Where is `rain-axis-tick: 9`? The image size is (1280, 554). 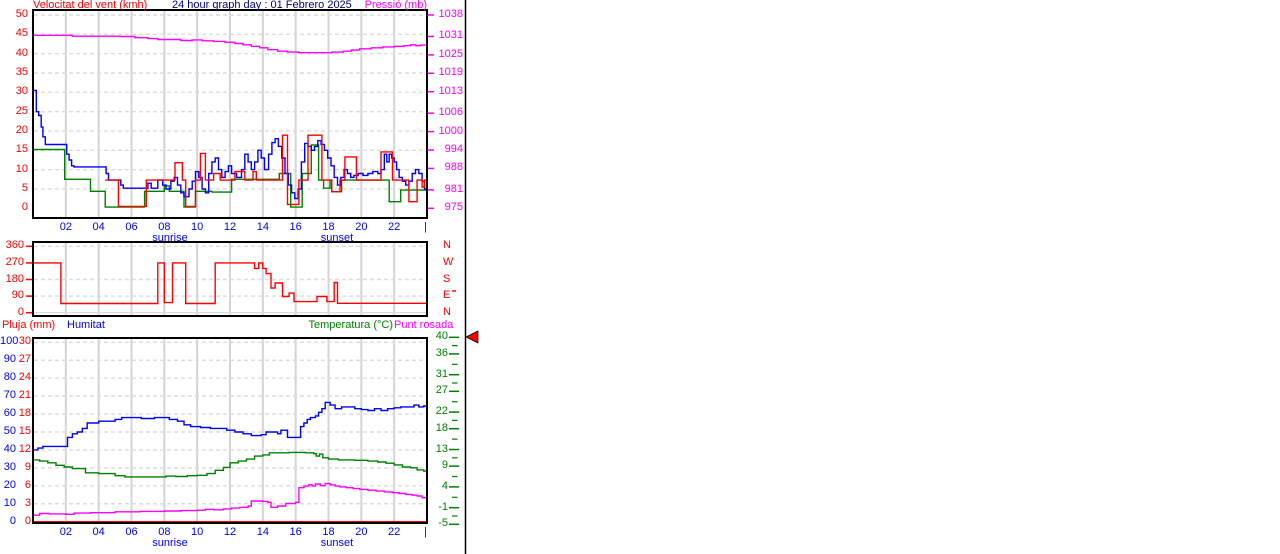 rain-axis-tick: 9 is located at coordinates (27, 466).